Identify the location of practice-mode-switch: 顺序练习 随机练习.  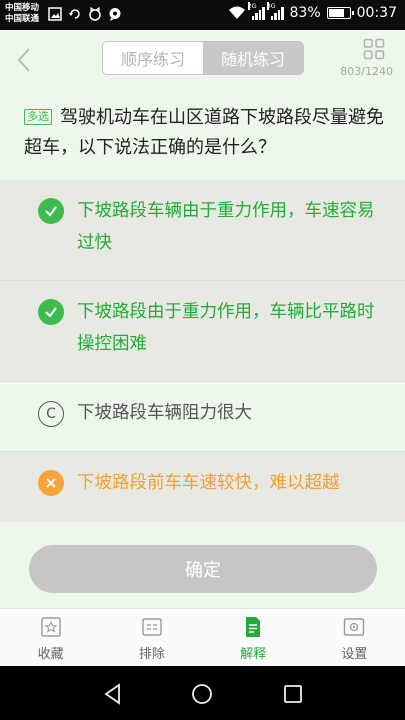
(203, 58).